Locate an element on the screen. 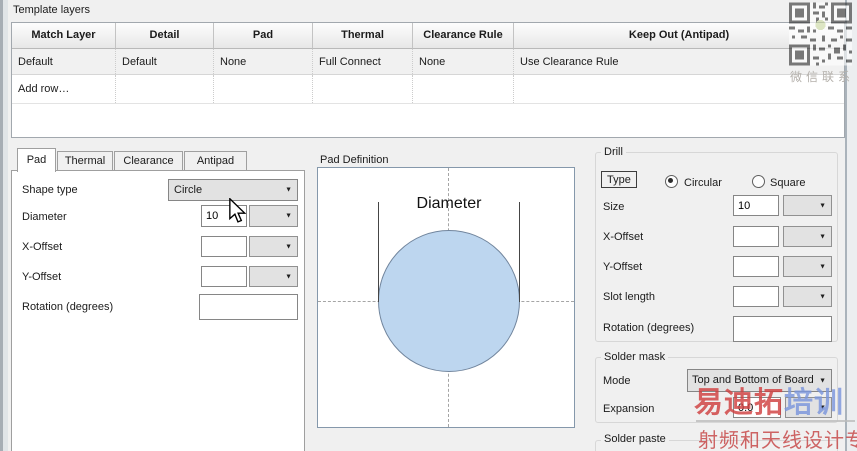  tab-clearance: Clearance is located at coordinates (148, 161).